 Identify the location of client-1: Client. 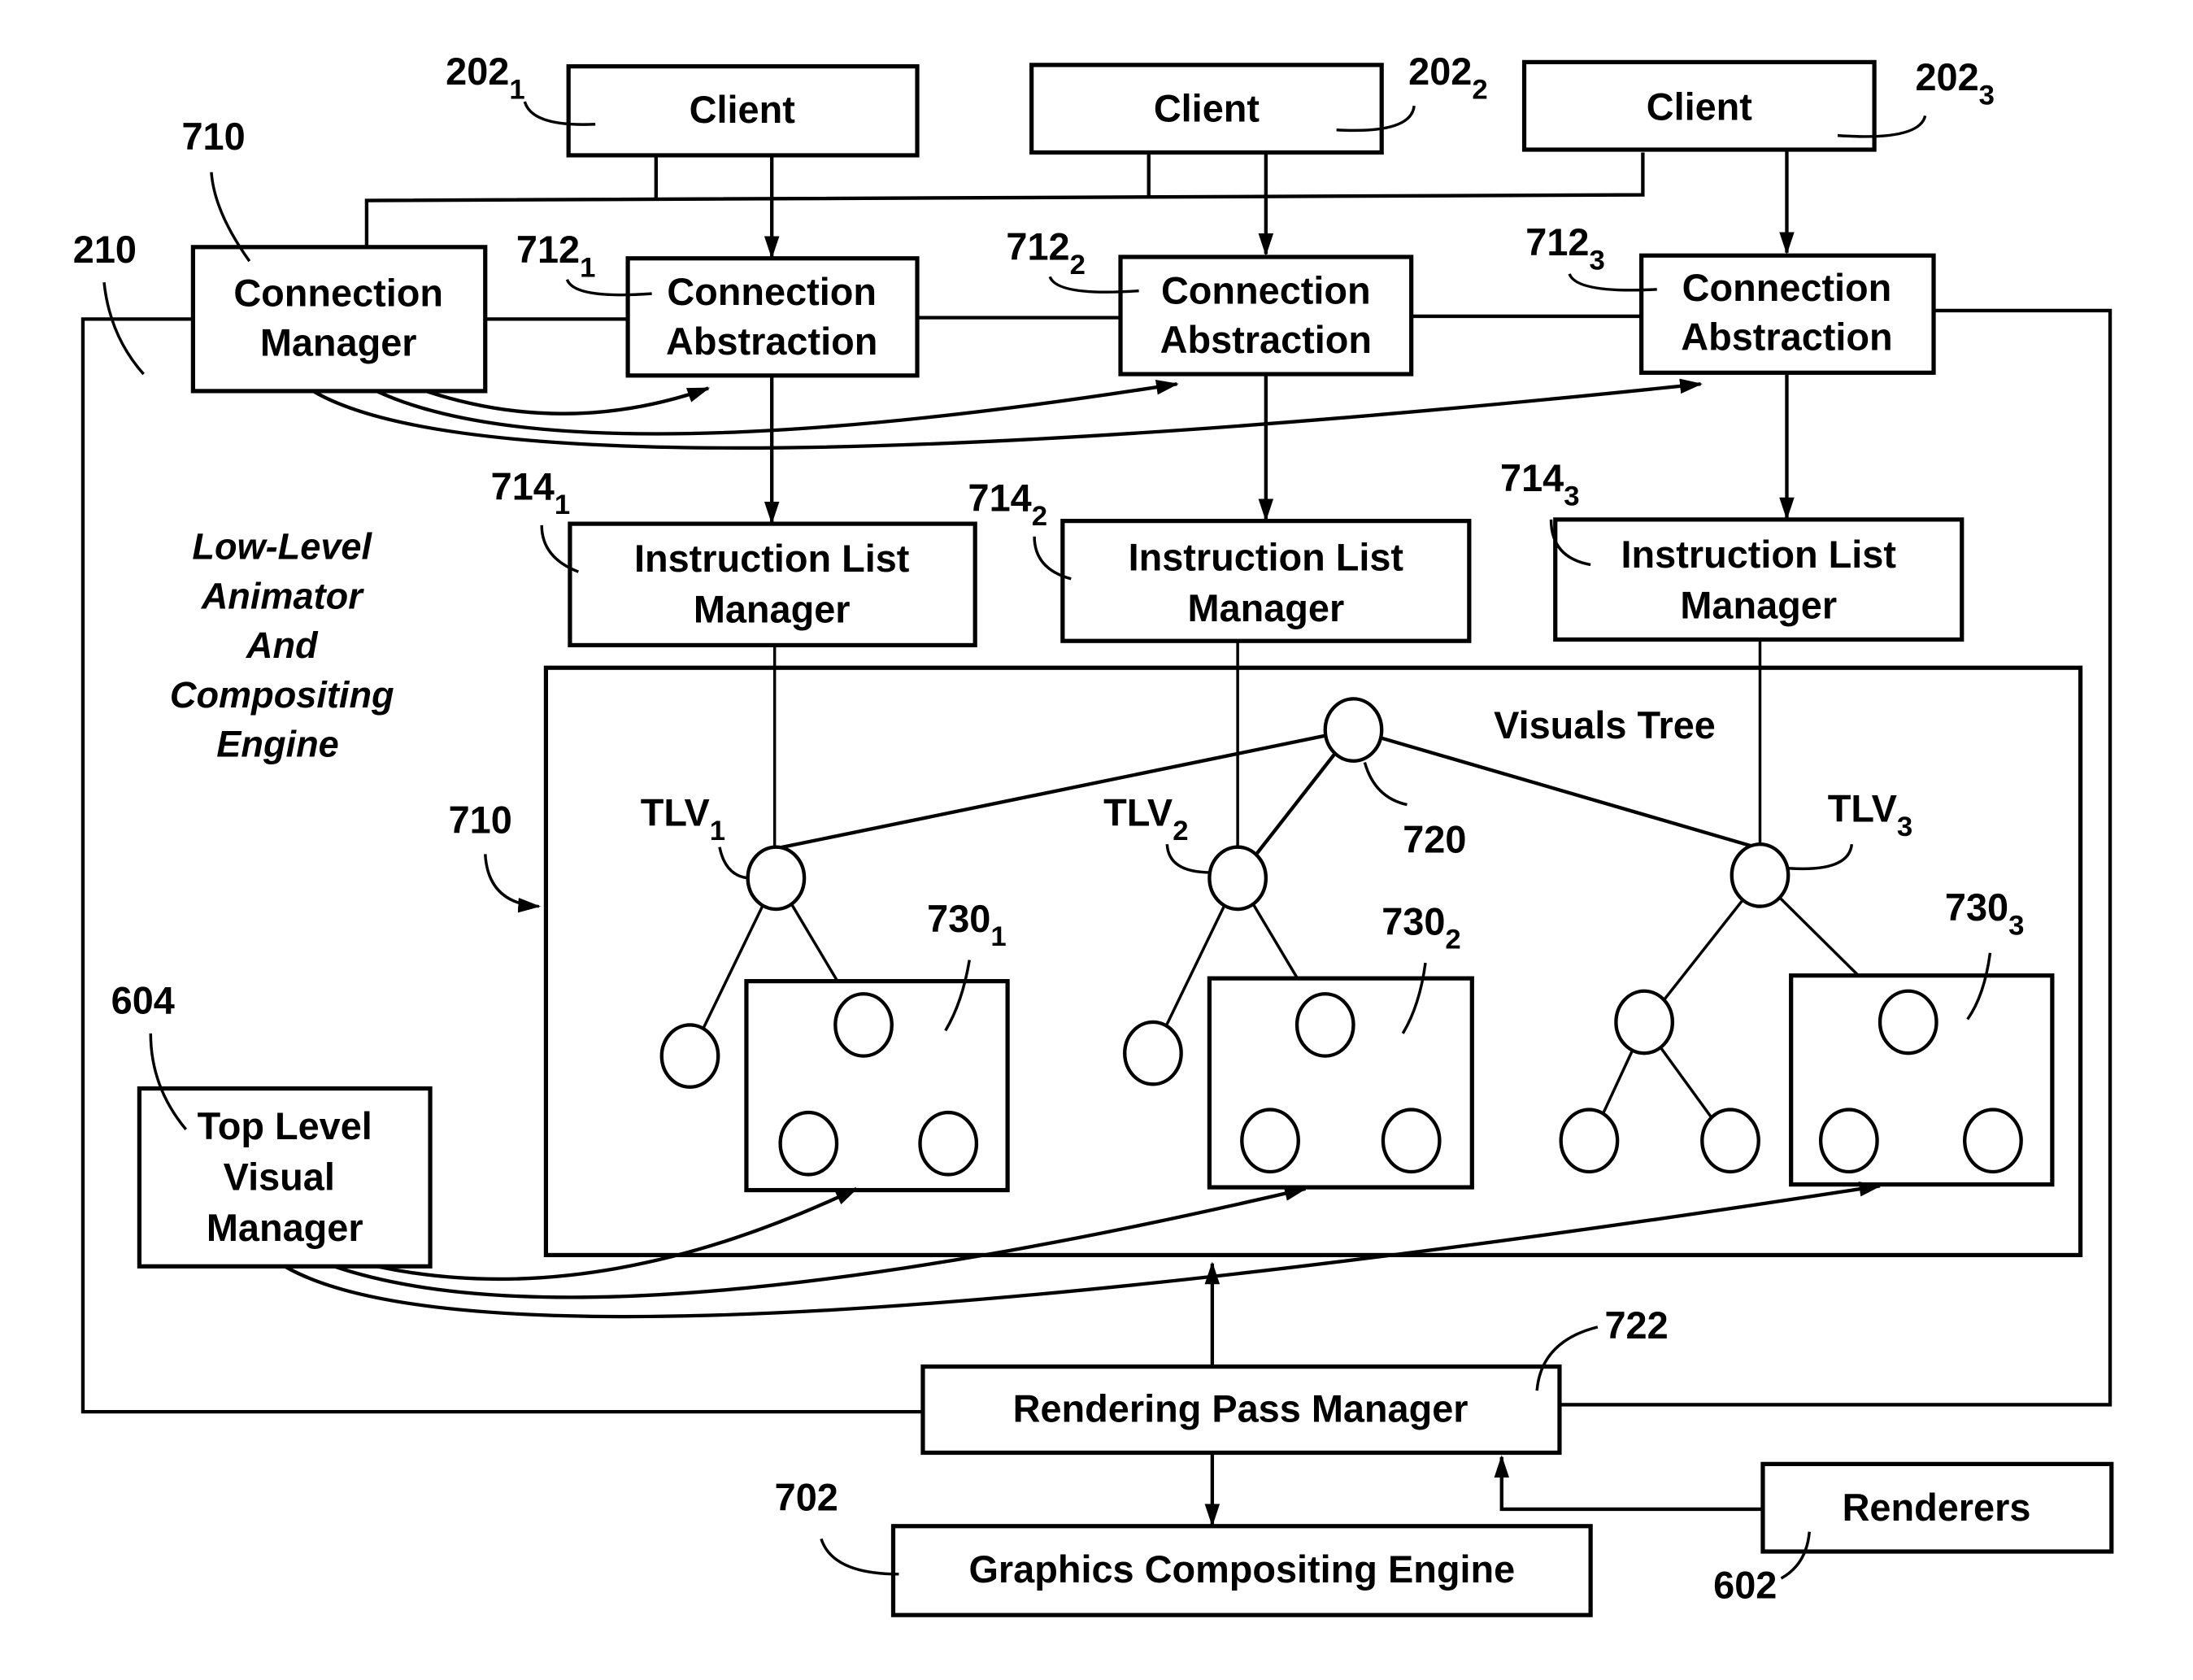
(743, 110).